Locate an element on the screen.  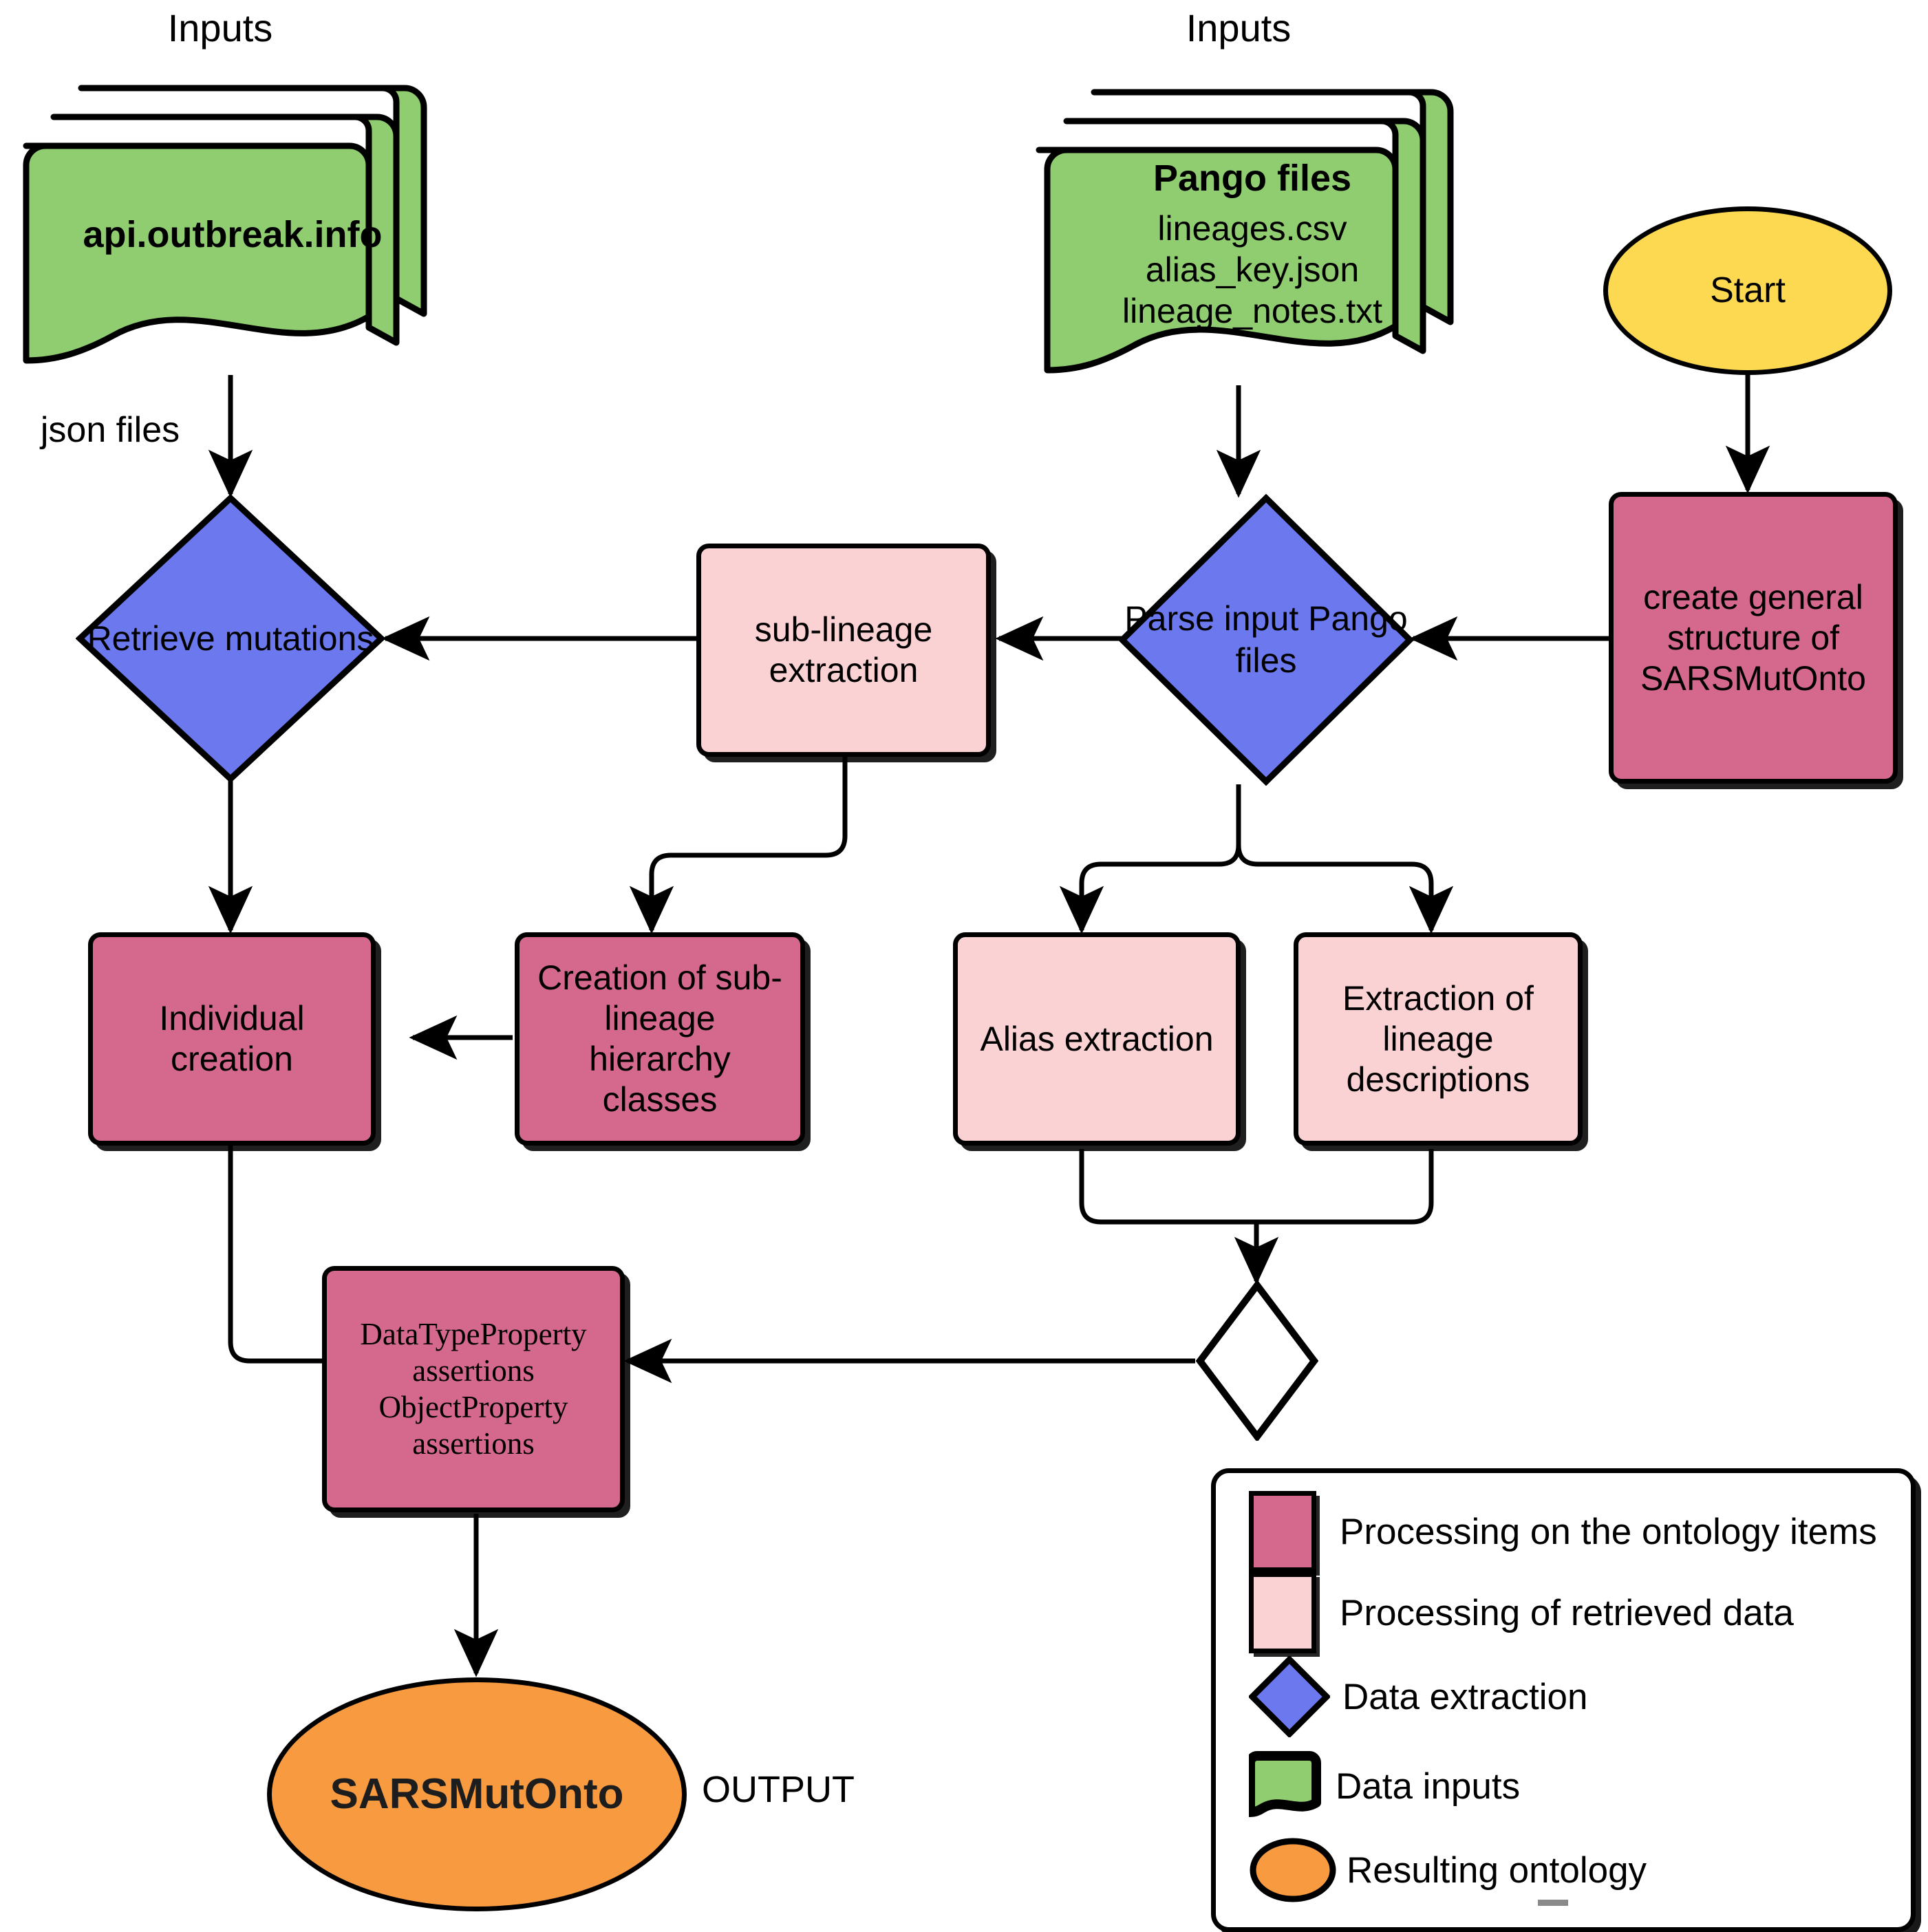
output-caption: OUTPUT is located at coordinates (778, 1790).